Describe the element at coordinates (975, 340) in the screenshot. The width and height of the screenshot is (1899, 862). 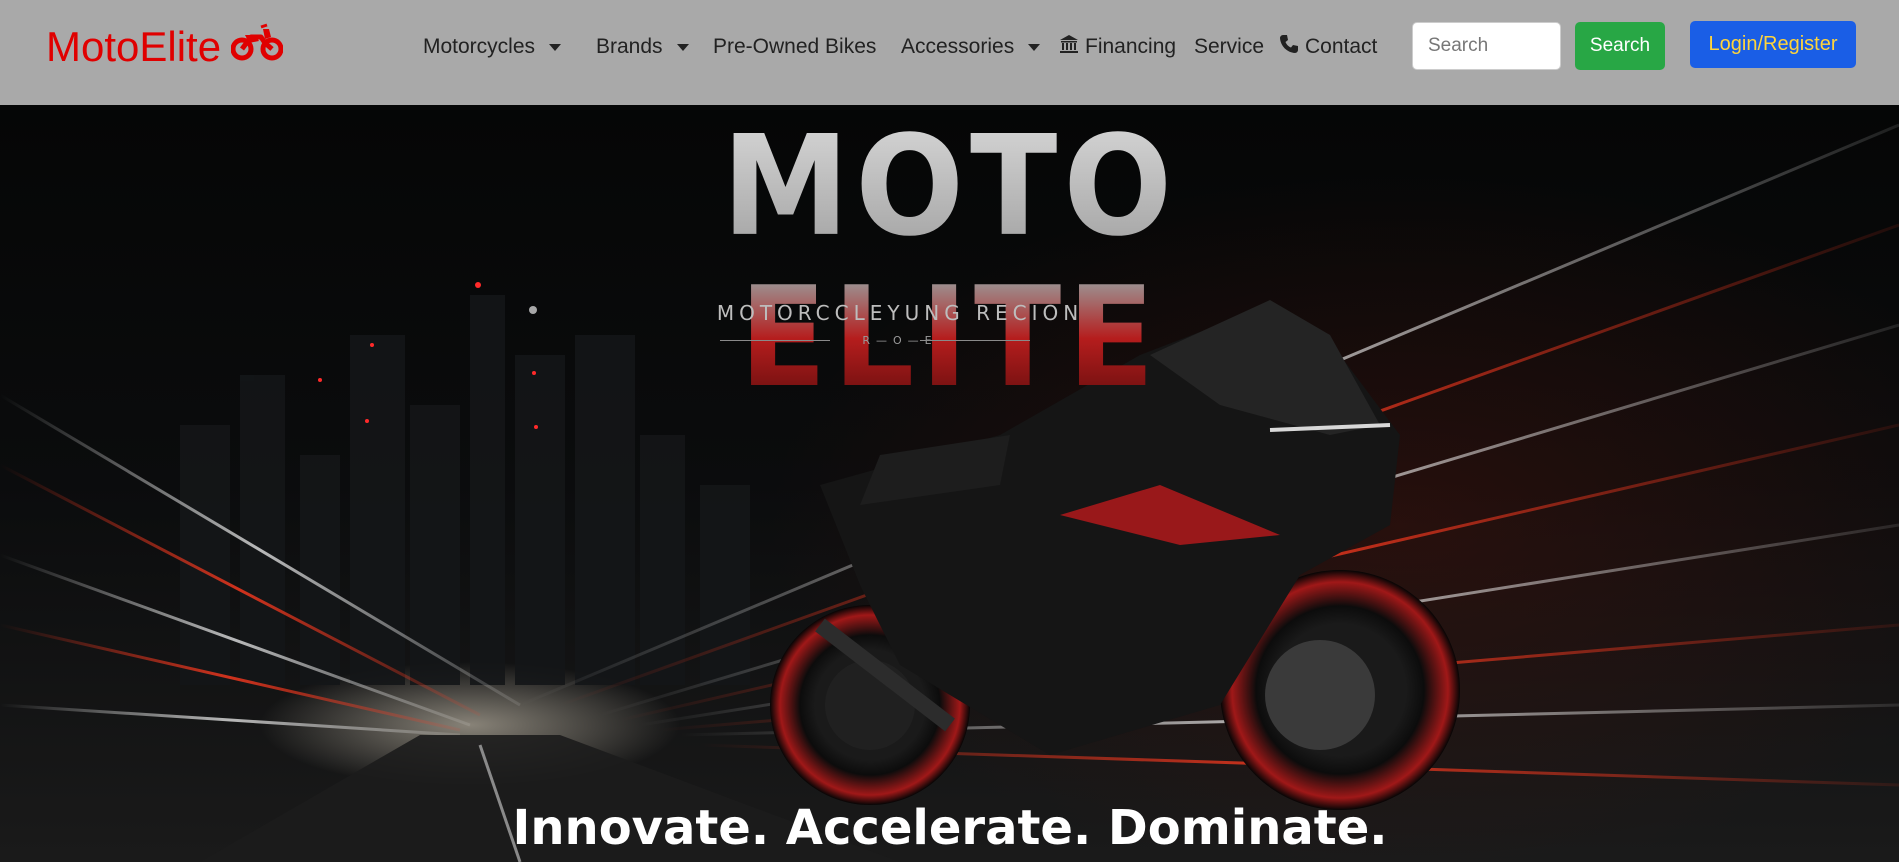
I see `divider` at that location.